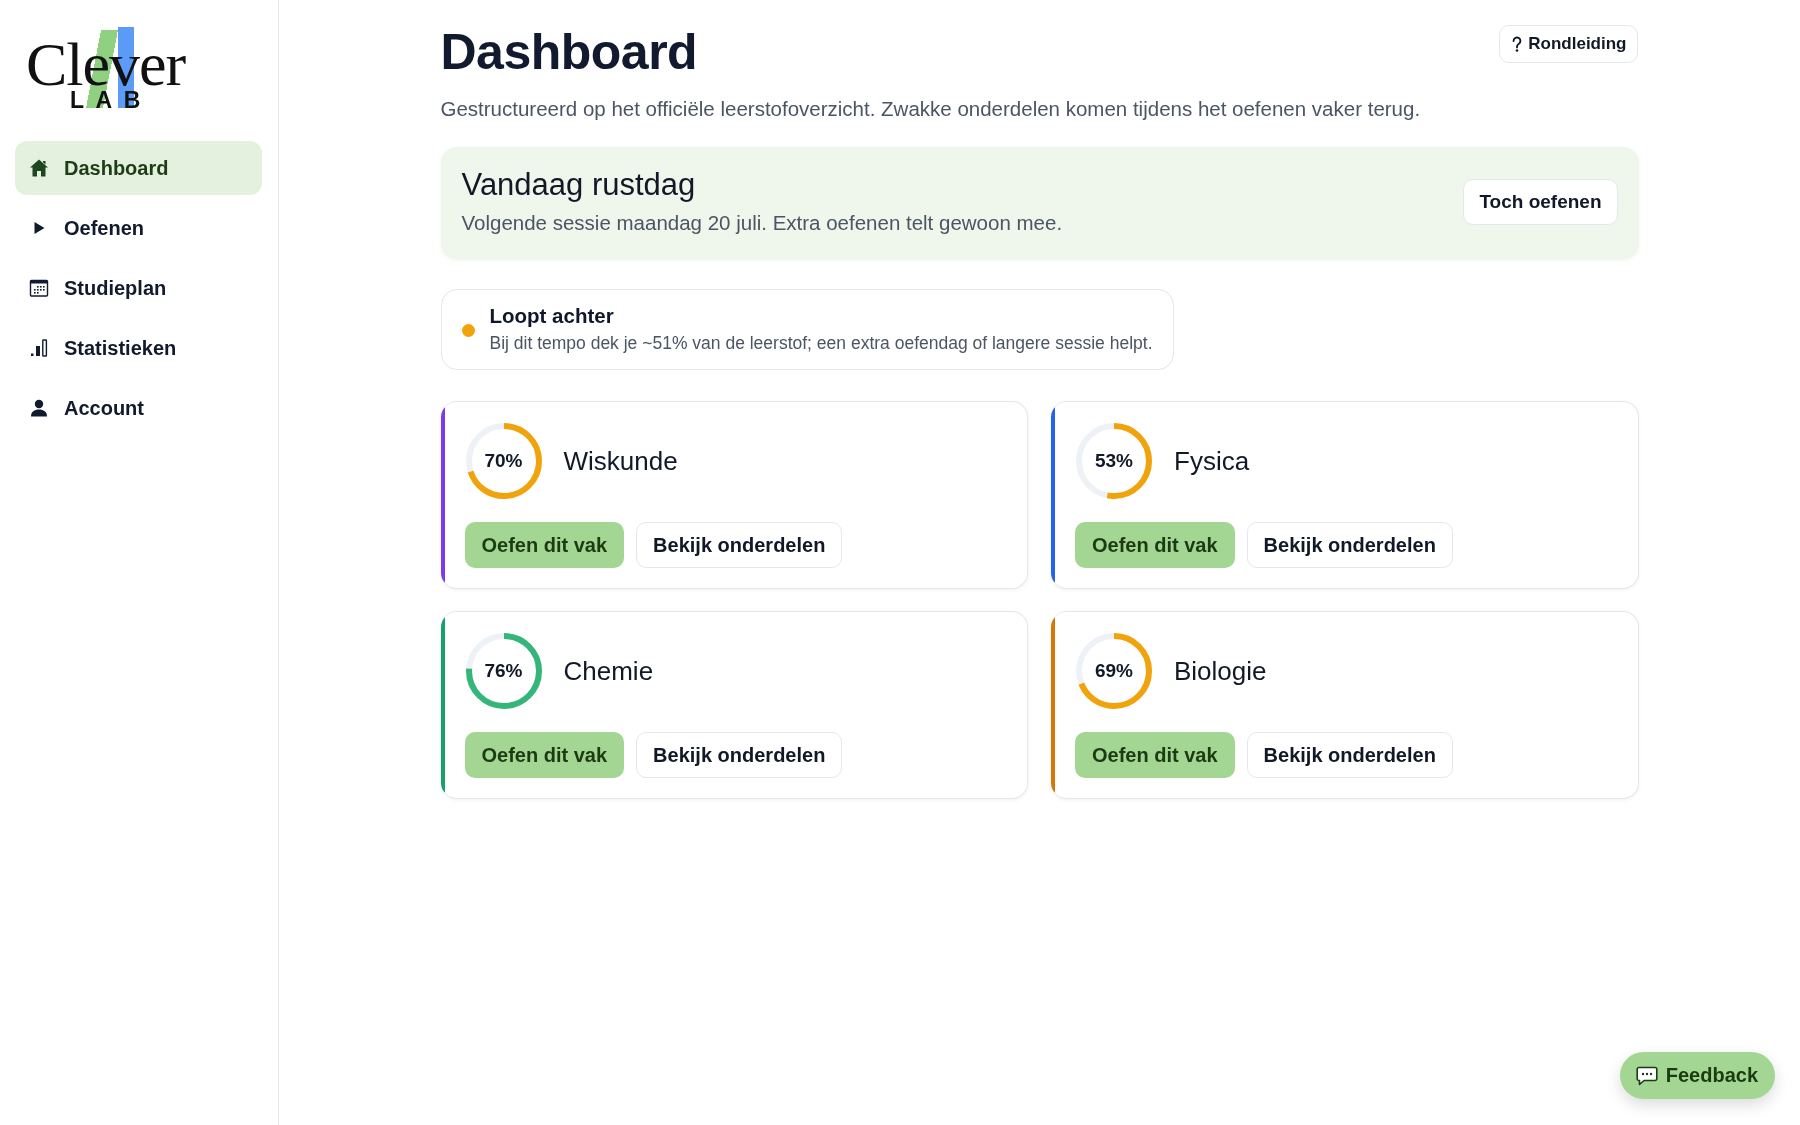 The width and height of the screenshot is (1800, 1125). Describe the element at coordinates (138, 288) in the screenshot. I see `nav-item: Studieplan` at that location.